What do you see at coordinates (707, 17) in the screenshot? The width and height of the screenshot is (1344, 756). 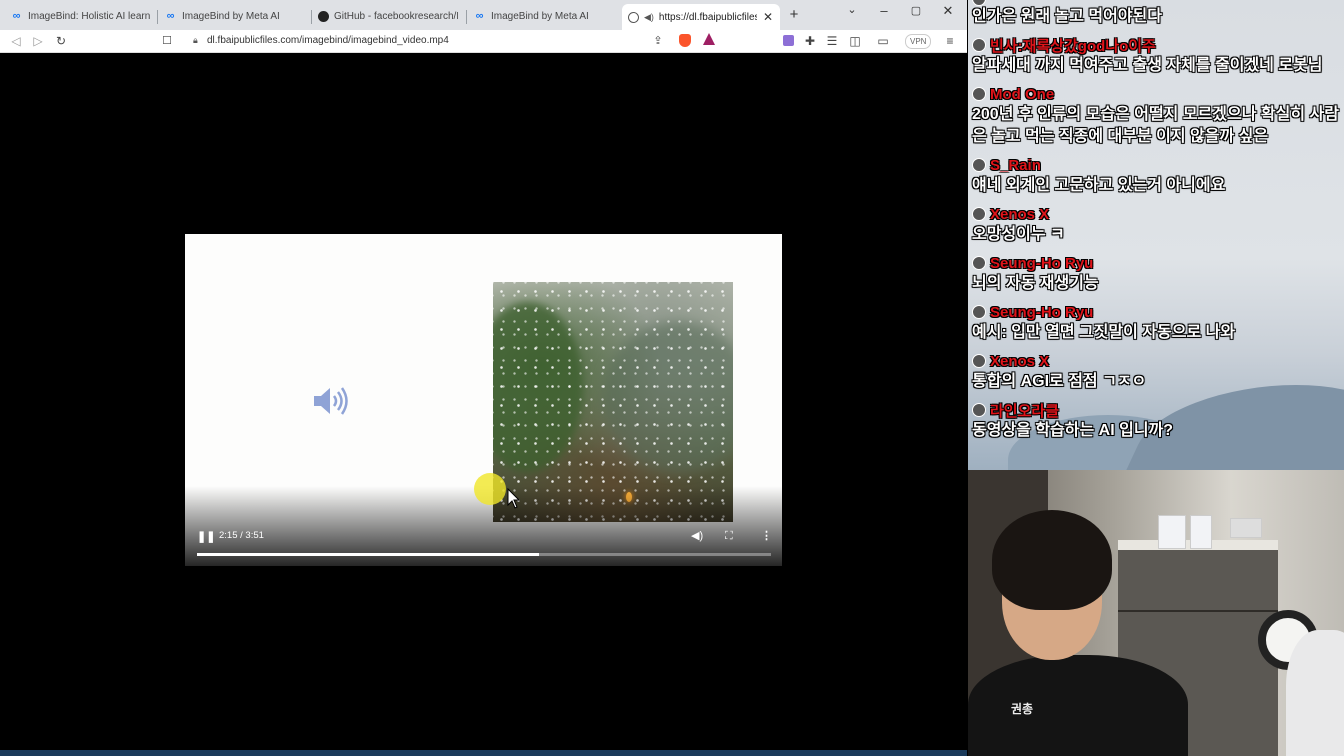 I see `tab-title: https://dl.fbaipublicfiles.com` at bounding box center [707, 17].